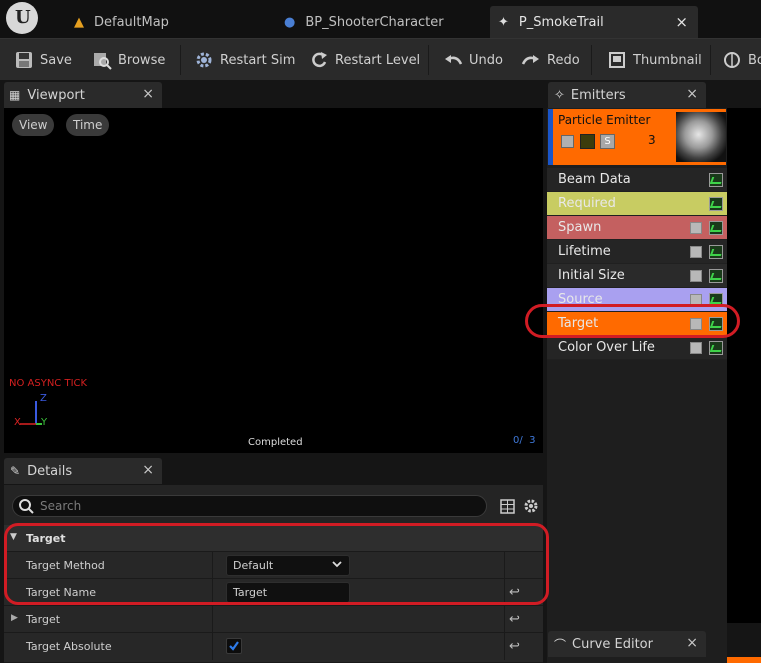 Image resolution: width=761 pixels, height=663 pixels. What do you see at coordinates (276, 564) in the screenshot?
I see `annotation-outline-target-category` at bounding box center [276, 564].